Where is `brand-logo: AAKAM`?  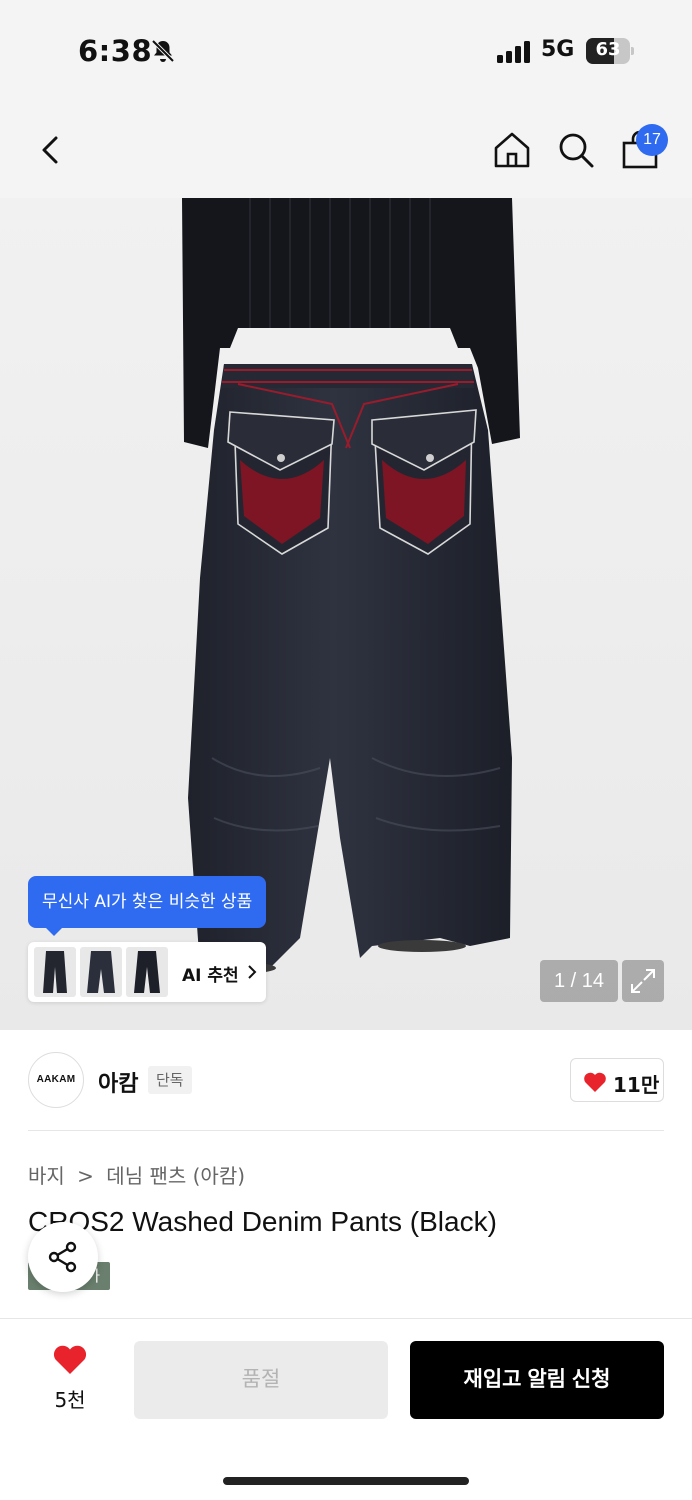 brand-logo: AAKAM is located at coordinates (56, 1080).